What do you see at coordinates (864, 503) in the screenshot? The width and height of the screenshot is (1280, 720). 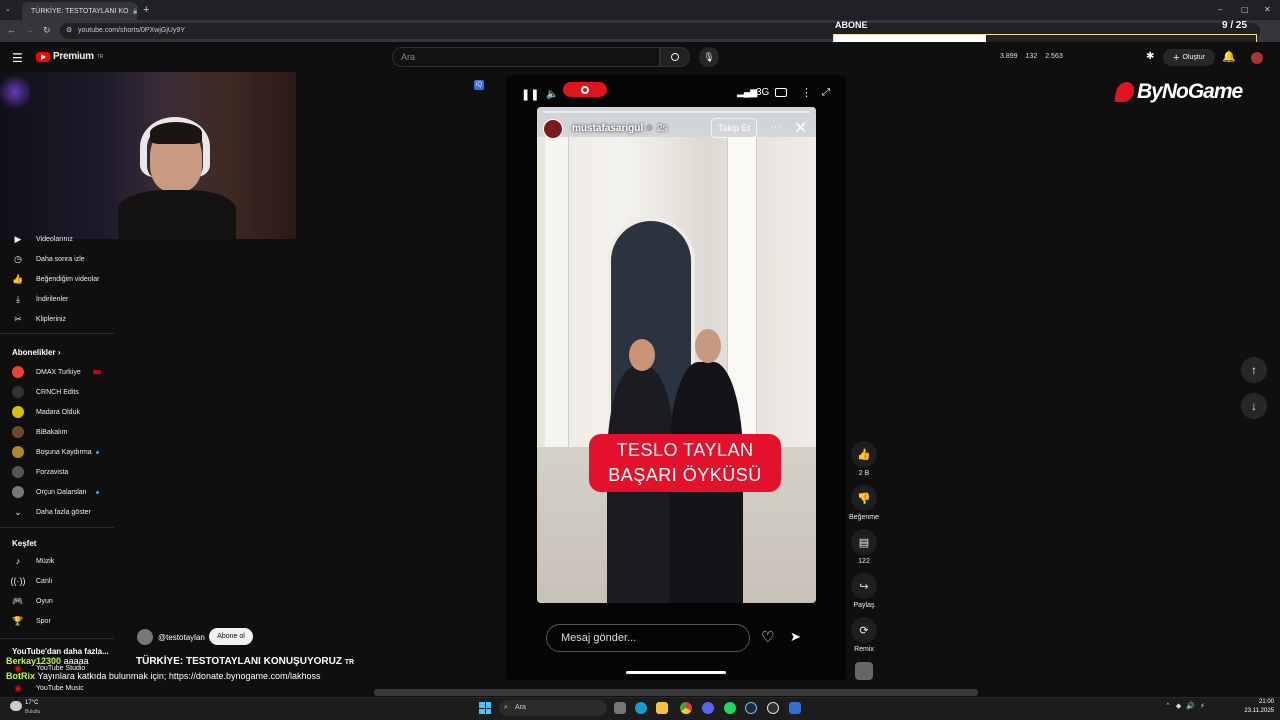 I see `dislike-button: 👎 Beğenme` at bounding box center [864, 503].